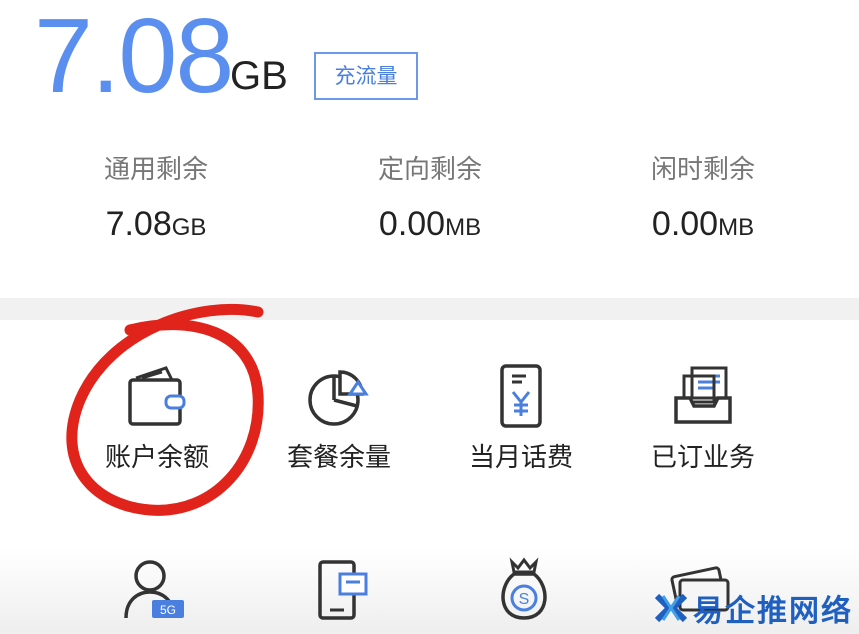 This screenshot has height=634, width=859. Describe the element at coordinates (521, 396) in the screenshot. I see `phone-bill-icon` at that location.